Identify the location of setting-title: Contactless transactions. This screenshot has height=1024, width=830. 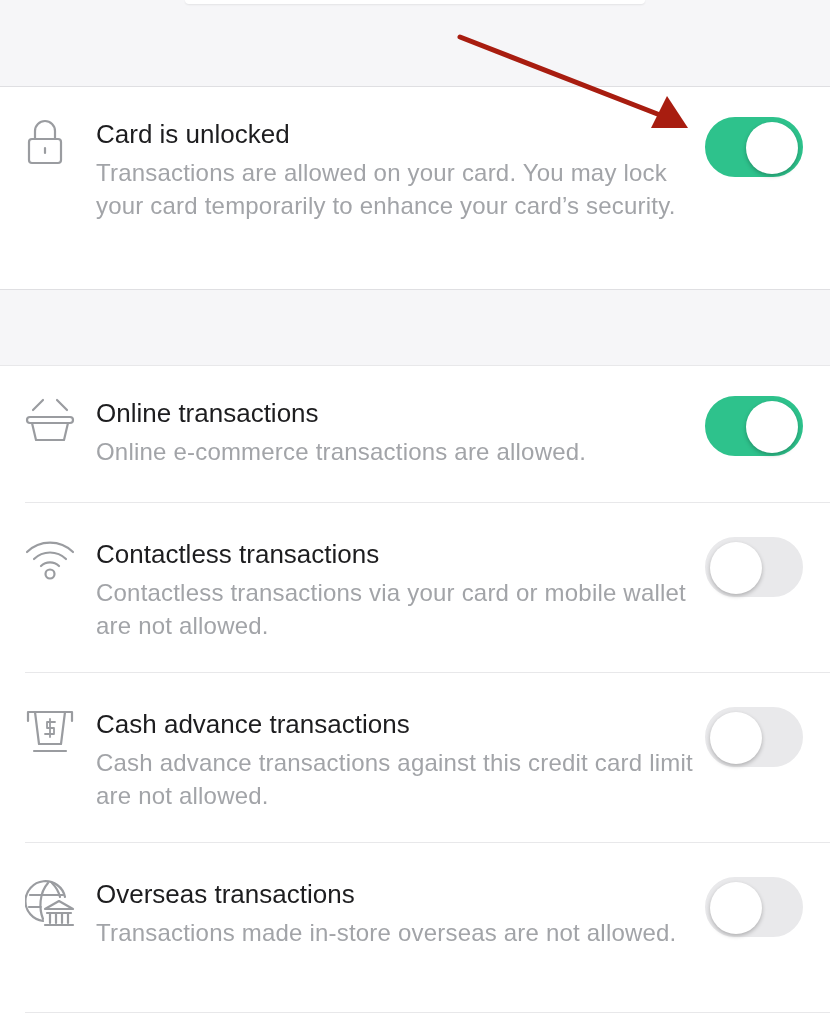
(238, 554).